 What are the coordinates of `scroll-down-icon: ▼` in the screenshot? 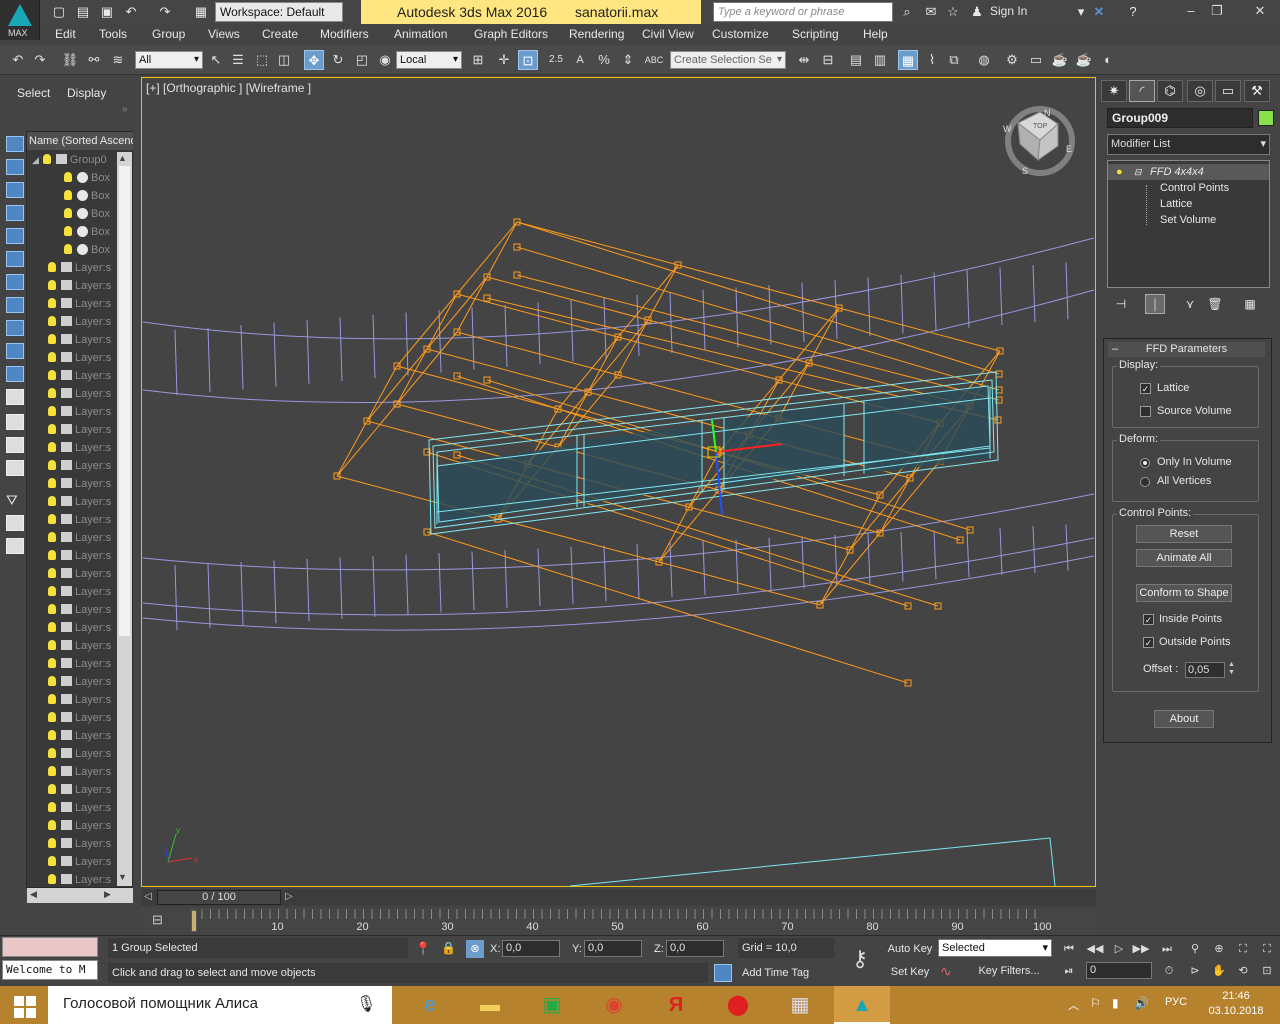 It's located at (122, 877).